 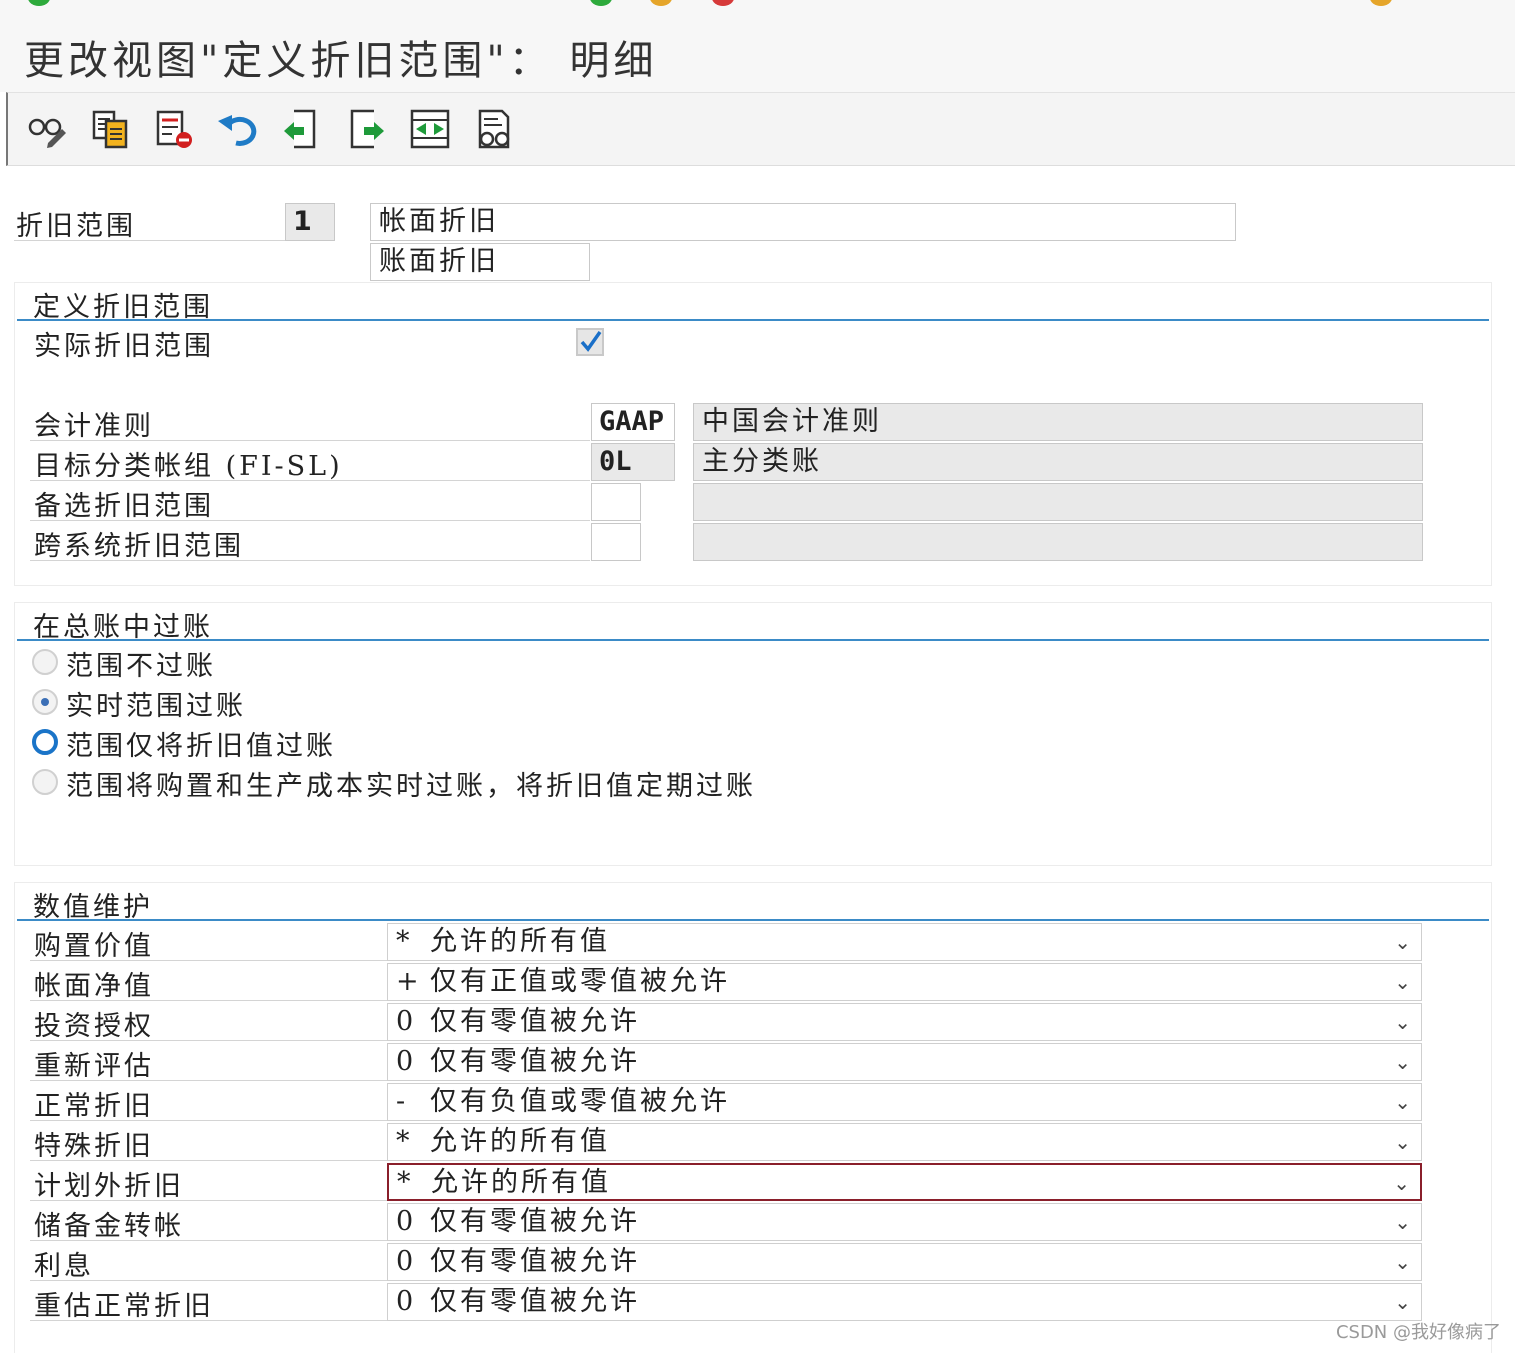 I want to click on revaluation-dropdown: 0 仅有零值被允许 ⌄, so click(x=904, y=1062).